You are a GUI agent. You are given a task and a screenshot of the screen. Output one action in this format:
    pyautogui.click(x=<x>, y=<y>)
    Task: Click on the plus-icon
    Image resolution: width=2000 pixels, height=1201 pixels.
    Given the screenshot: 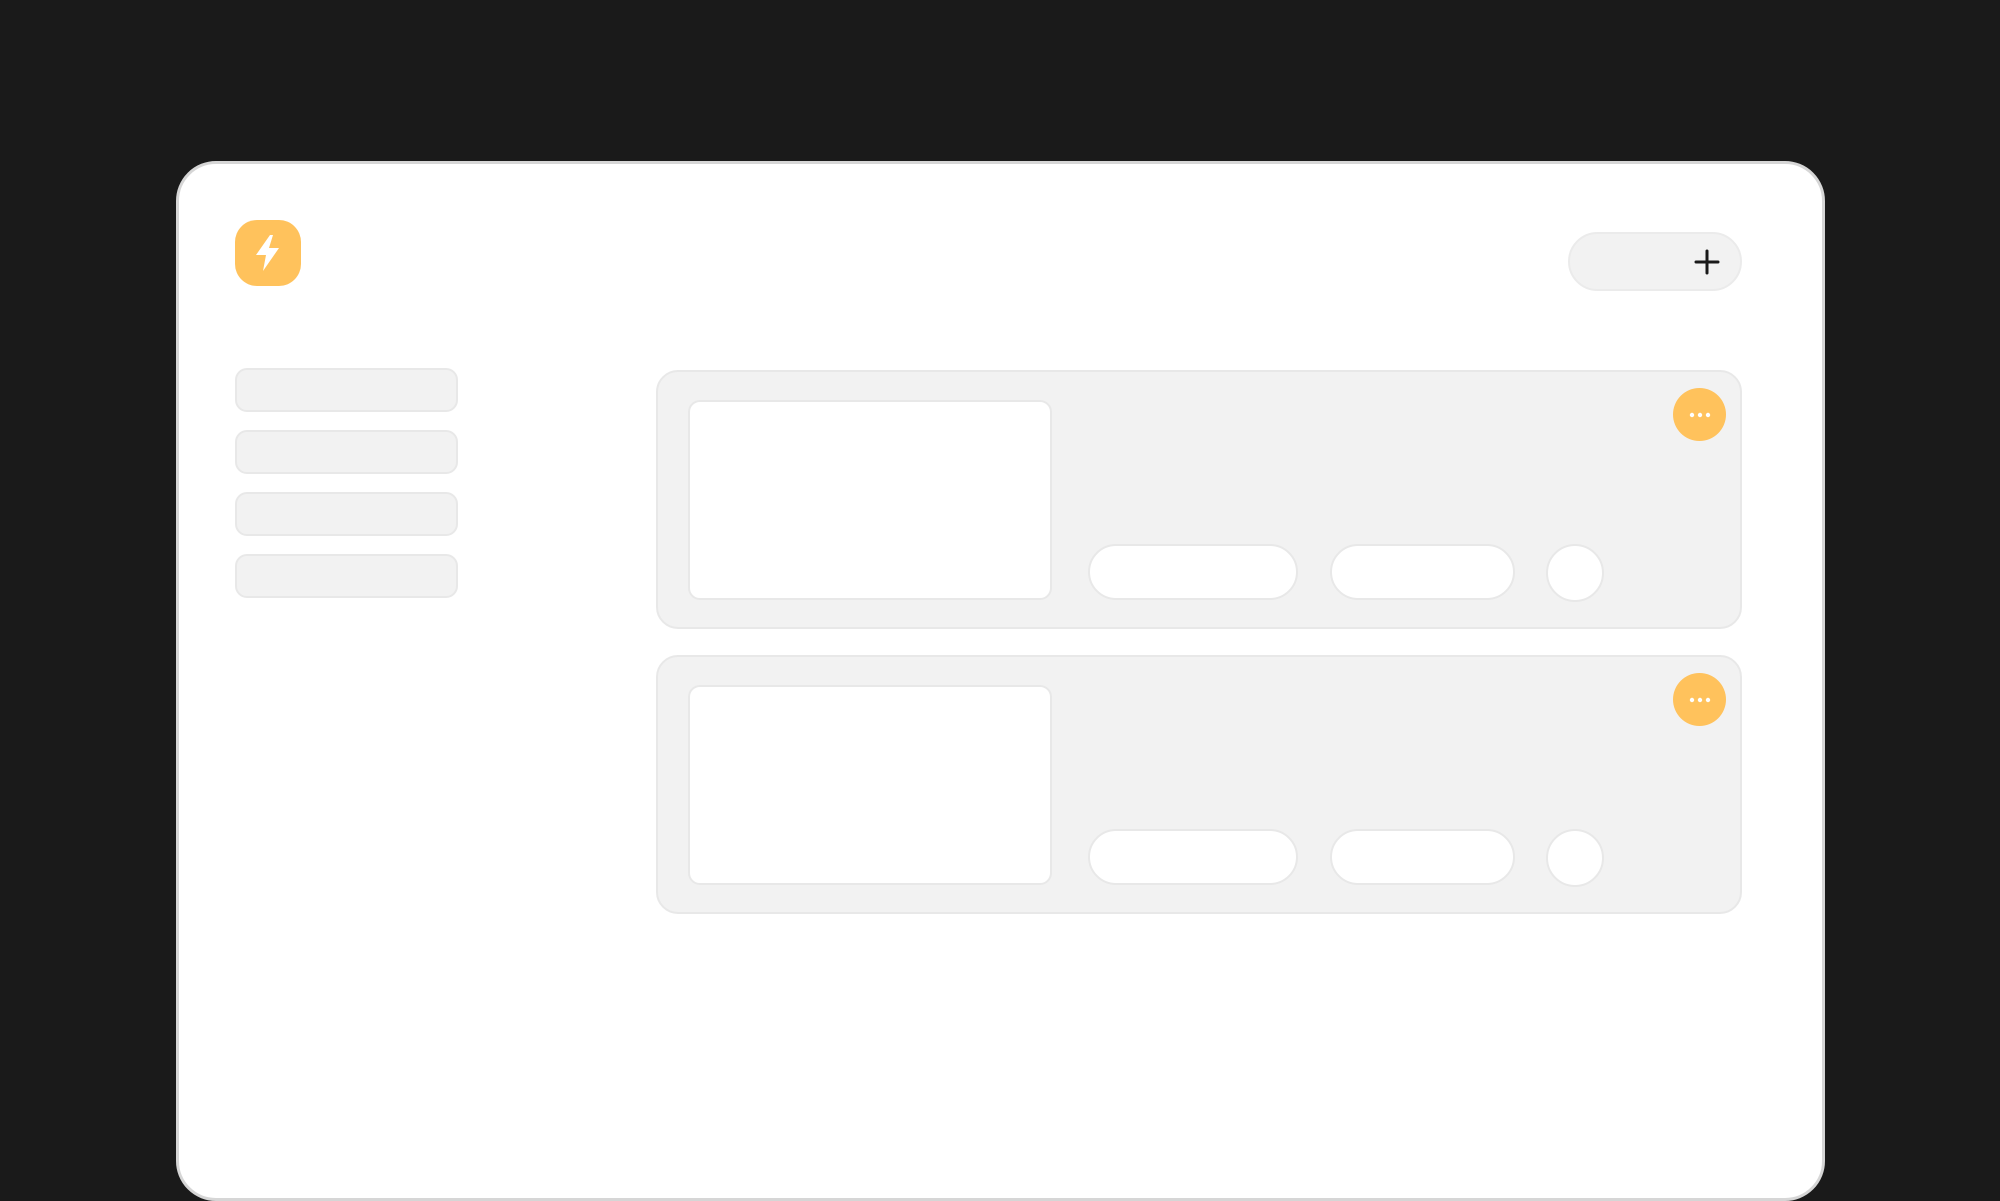 What is the action you would take?
    pyautogui.click(x=1707, y=261)
    